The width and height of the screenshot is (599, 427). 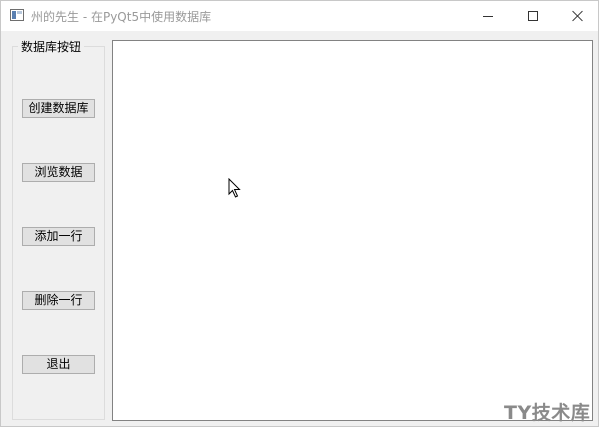 I want to click on minimize-icon, so click(x=488, y=16).